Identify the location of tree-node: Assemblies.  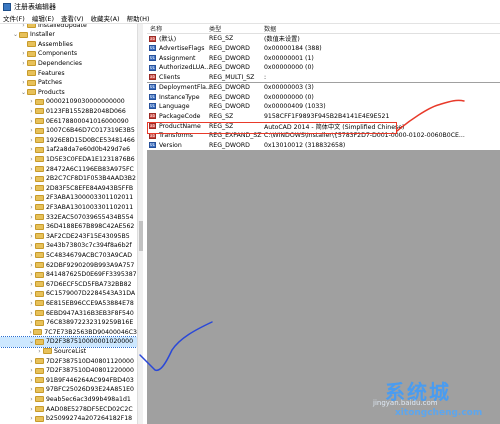
(68, 44).